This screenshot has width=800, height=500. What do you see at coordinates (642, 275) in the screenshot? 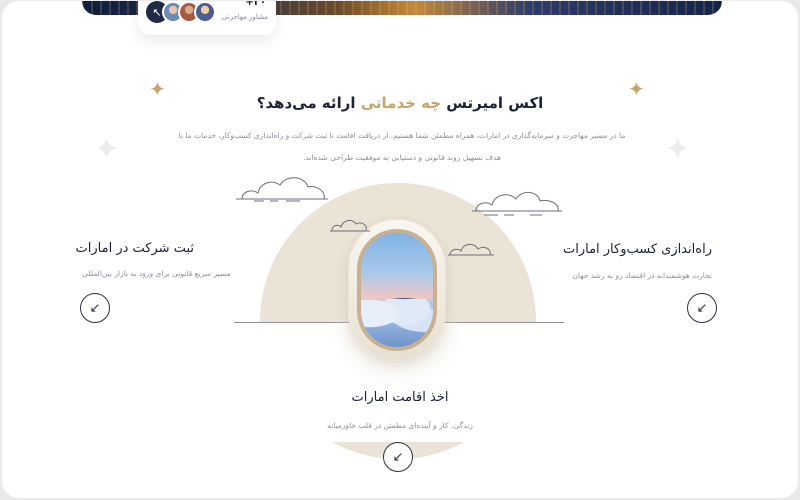
I see `service-description: تجارت هوشمندانه در اقتصاد رو به رشد جهان` at bounding box center [642, 275].